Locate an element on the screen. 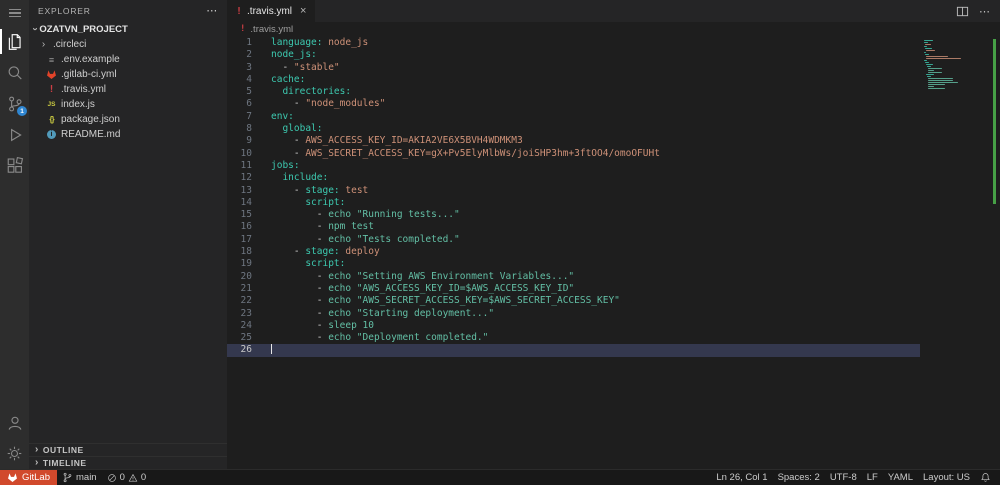 The width and height of the screenshot is (1000, 485). file-item-package.json: {} package.json is located at coordinates (128, 119).